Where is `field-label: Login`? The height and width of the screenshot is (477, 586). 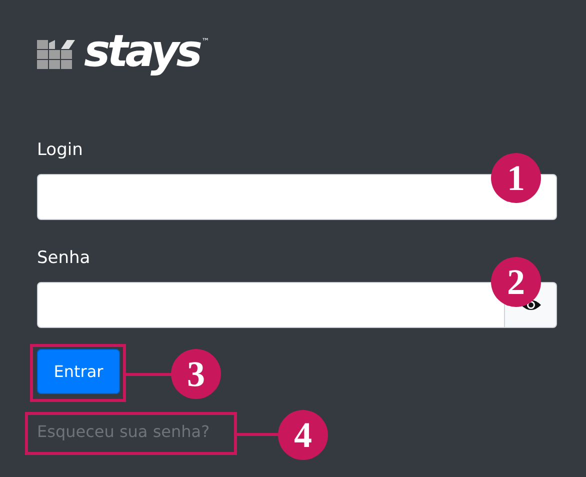
field-label: Login is located at coordinates (60, 150).